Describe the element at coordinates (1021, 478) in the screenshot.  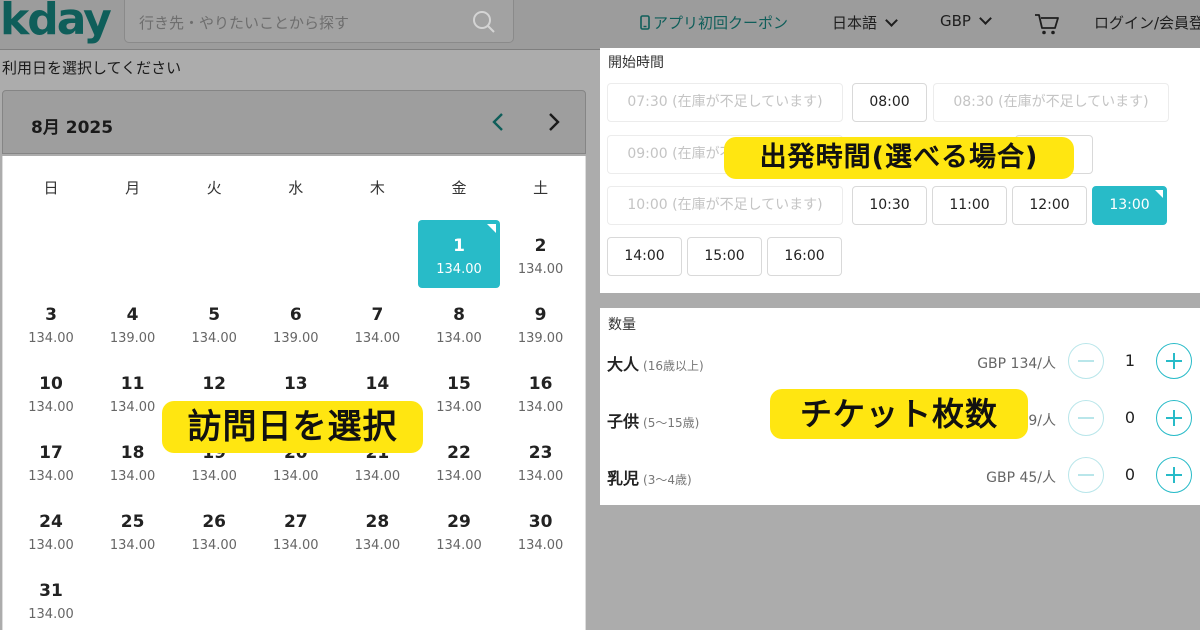
I see `ticket-unit-price: GBP 45/人` at that location.